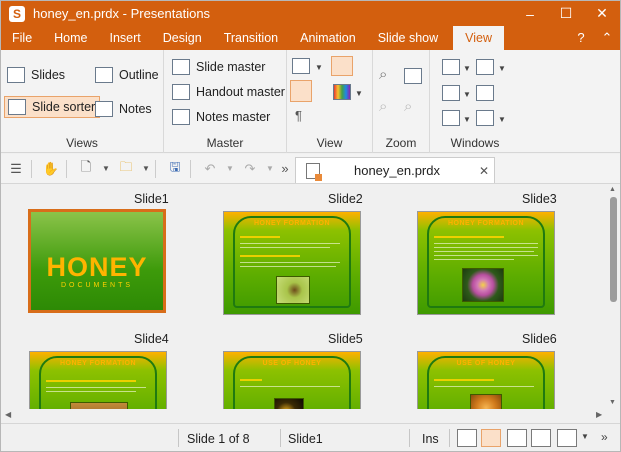 The image size is (621, 452). What do you see at coordinates (330, 101) in the screenshot?
I see `view-group: ▼ ▼ ¶ View` at bounding box center [330, 101].